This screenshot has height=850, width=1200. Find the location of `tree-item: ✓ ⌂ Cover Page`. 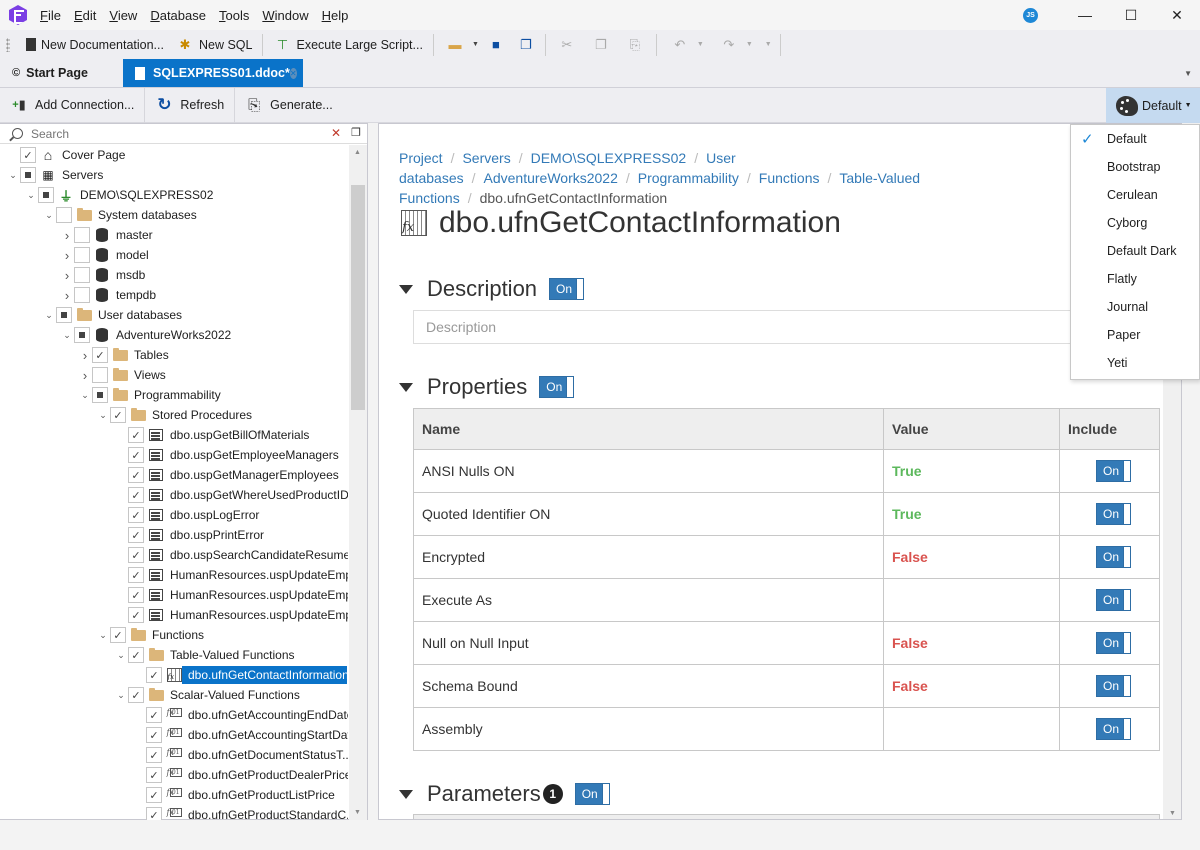

tree-item: ✓ ⌂ Cover Page is located at coordinates (174, 155).